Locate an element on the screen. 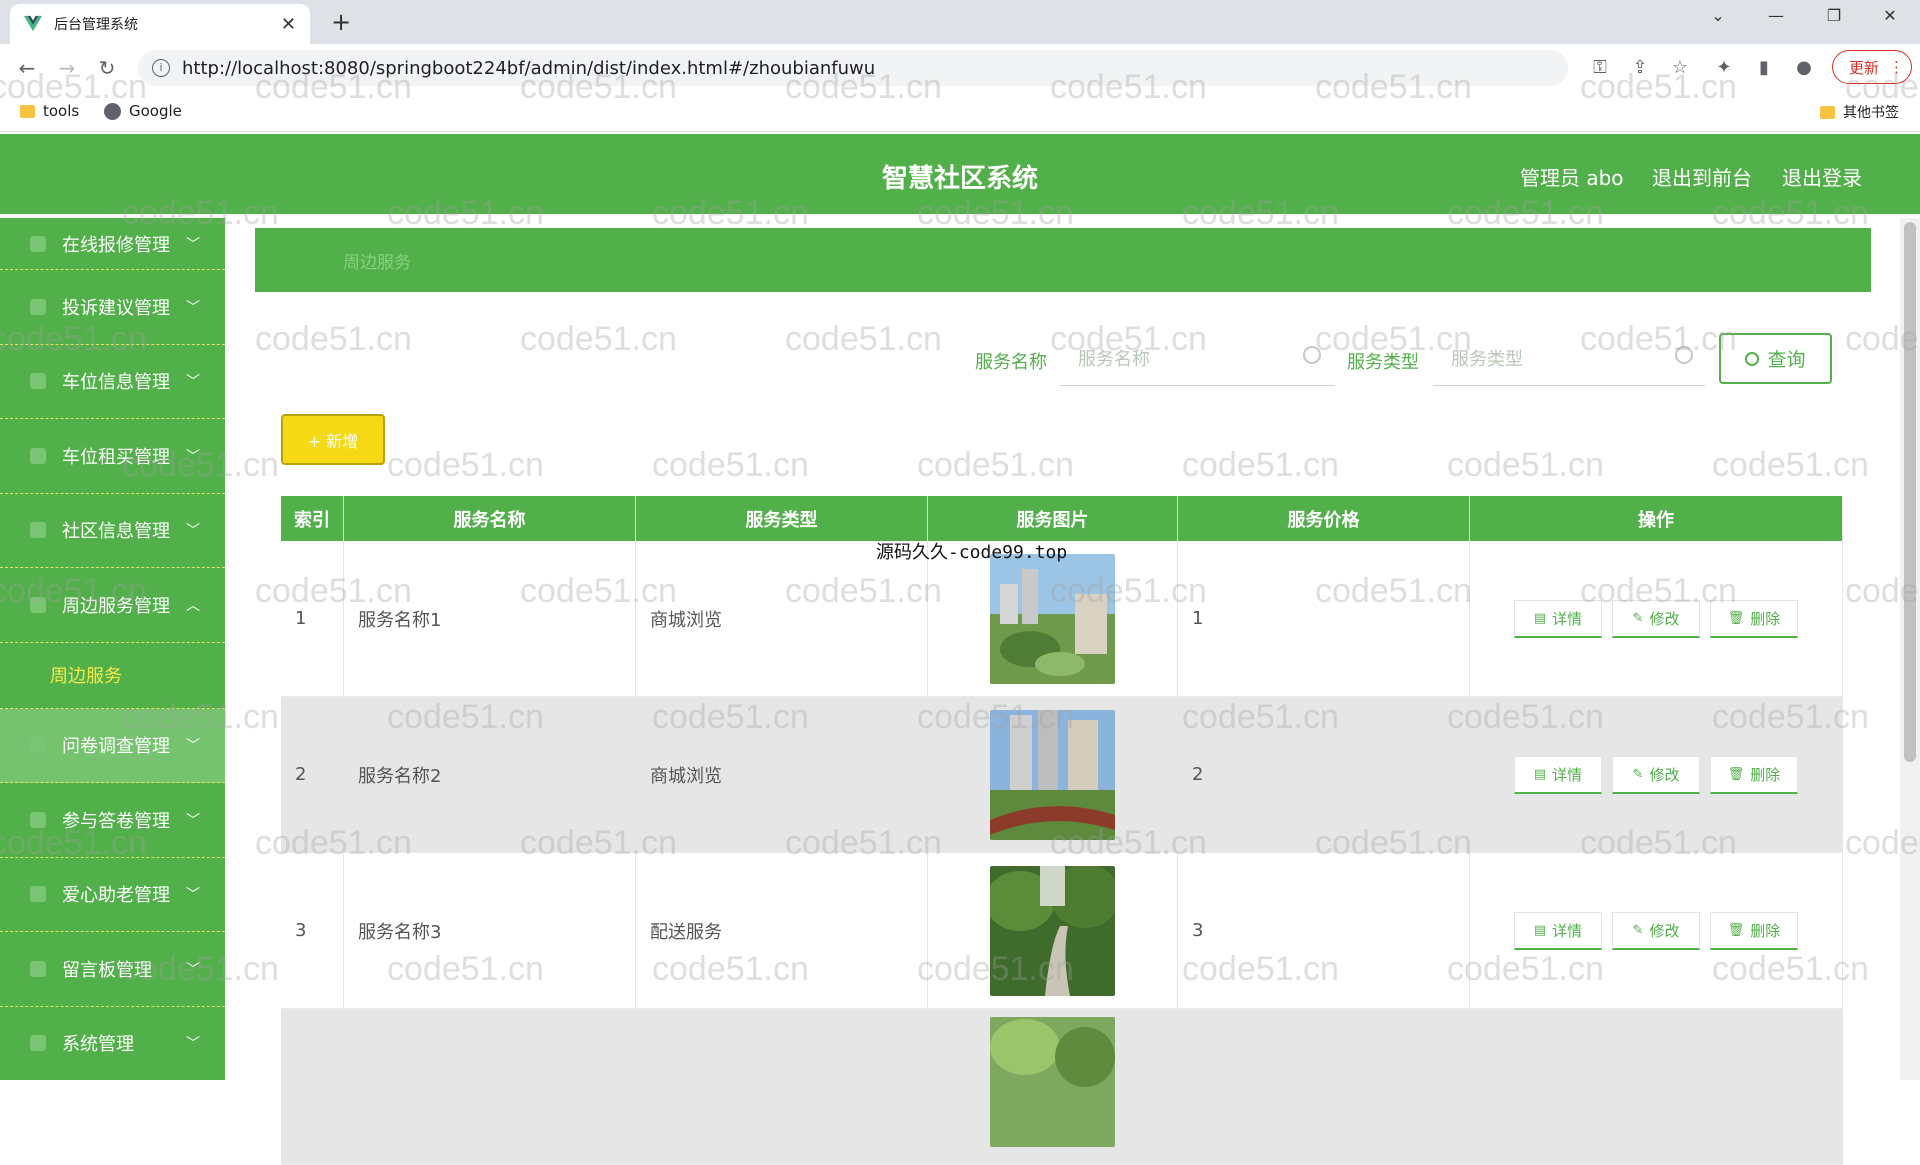 The height and width of the screenshot is (1165, 1920). page-scrollbar is located at coordinates (1910, 649).